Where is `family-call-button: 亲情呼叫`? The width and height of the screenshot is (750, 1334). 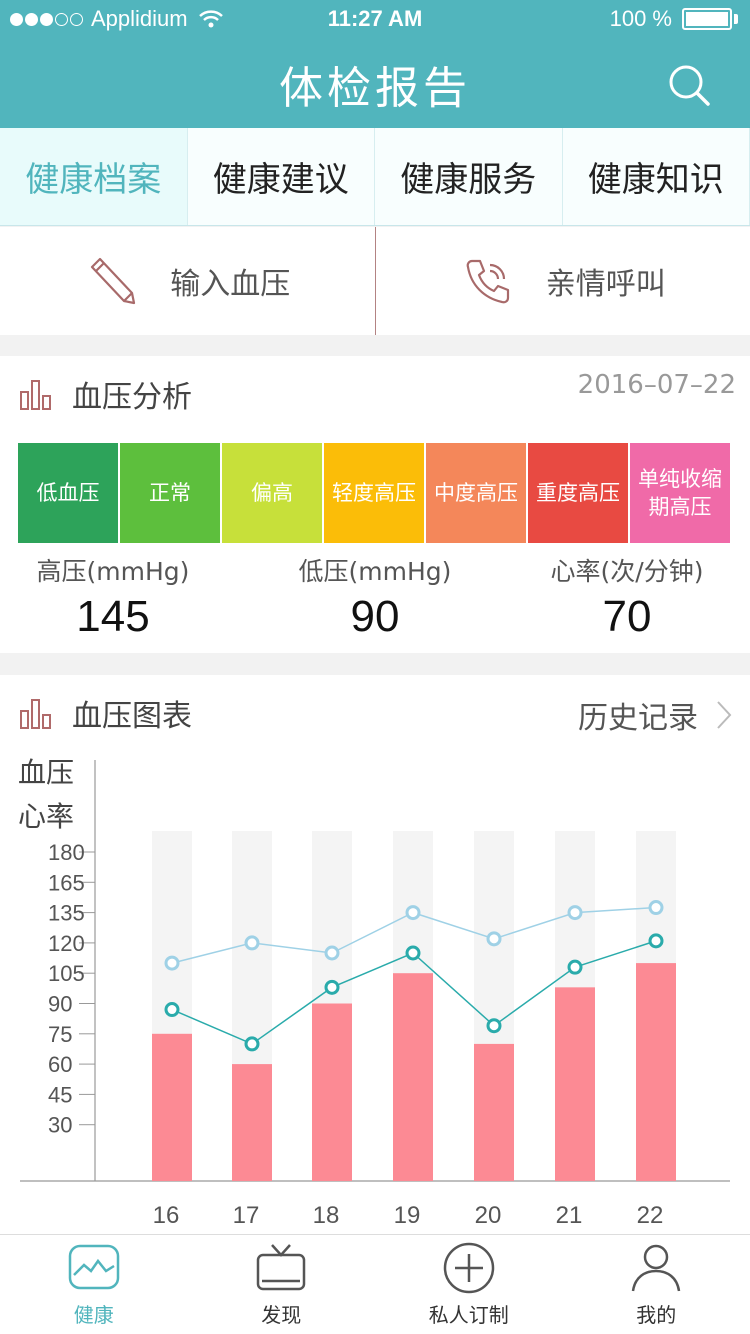 family-call-button: 亲情呼叫 is located at coordinates (563, 281).